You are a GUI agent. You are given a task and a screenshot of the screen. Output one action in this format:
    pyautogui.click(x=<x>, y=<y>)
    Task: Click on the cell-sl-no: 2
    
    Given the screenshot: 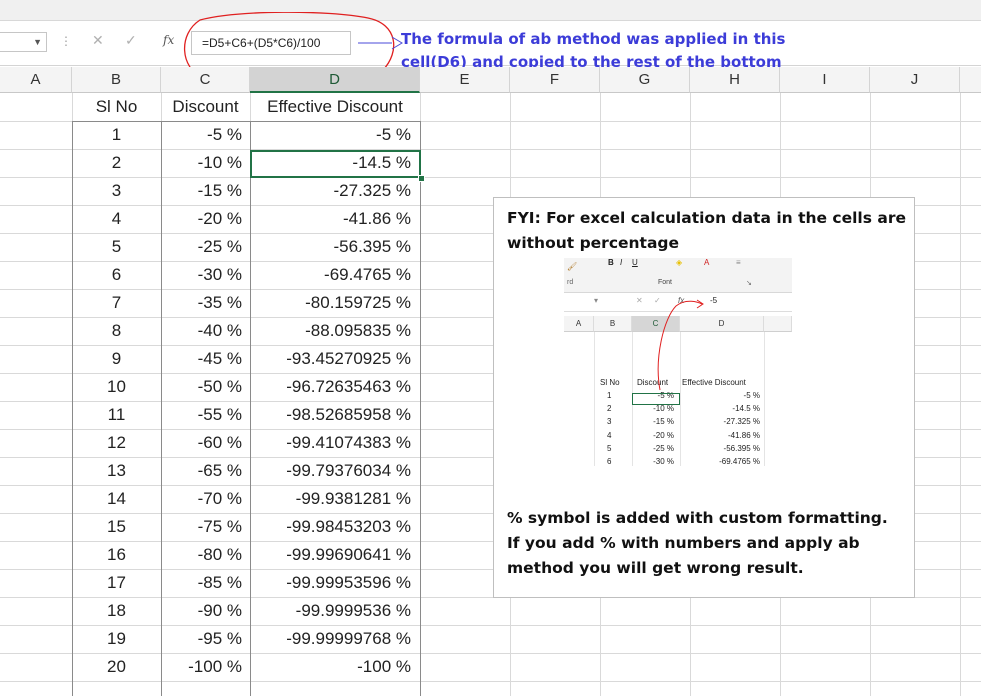 What is the action you would take?
    pyautogui.click(x=116, y=163)
    